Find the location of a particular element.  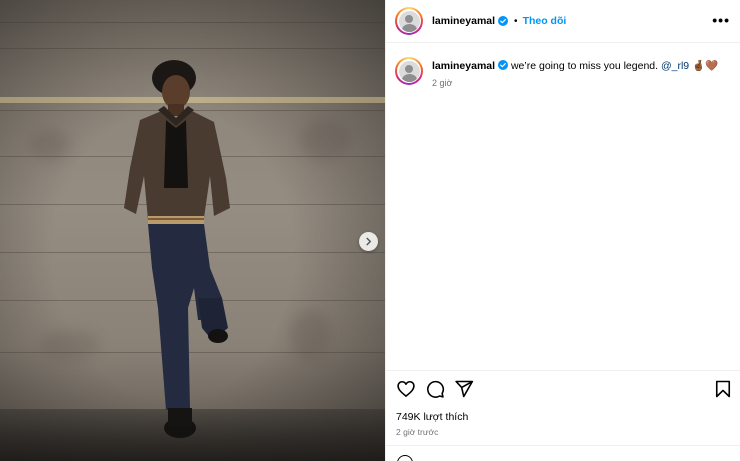

comment-bar is located at coordinates (563, 453).